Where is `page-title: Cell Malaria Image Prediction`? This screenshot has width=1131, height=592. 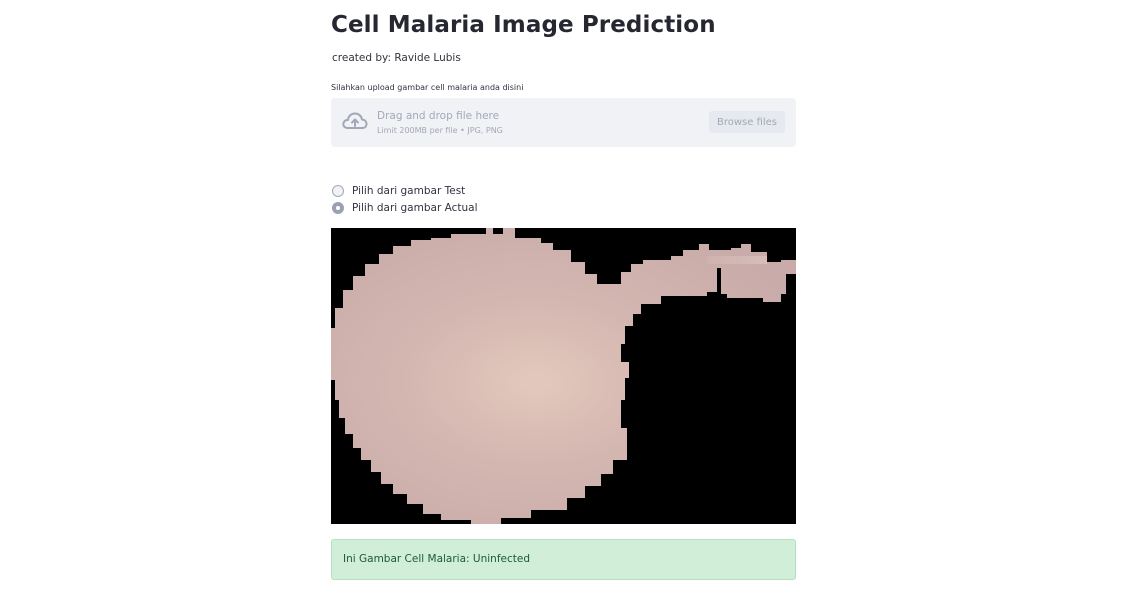
page-title: Cell Malaria Image Prediction is located at coordinates (523, 25).